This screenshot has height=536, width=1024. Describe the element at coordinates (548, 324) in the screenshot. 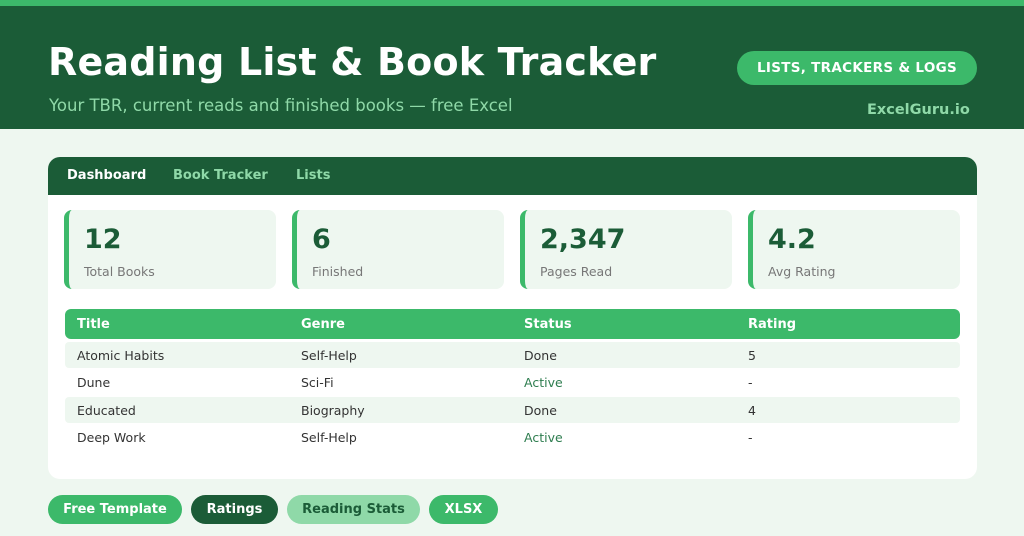

I see `column-header-status: Status` at that location.